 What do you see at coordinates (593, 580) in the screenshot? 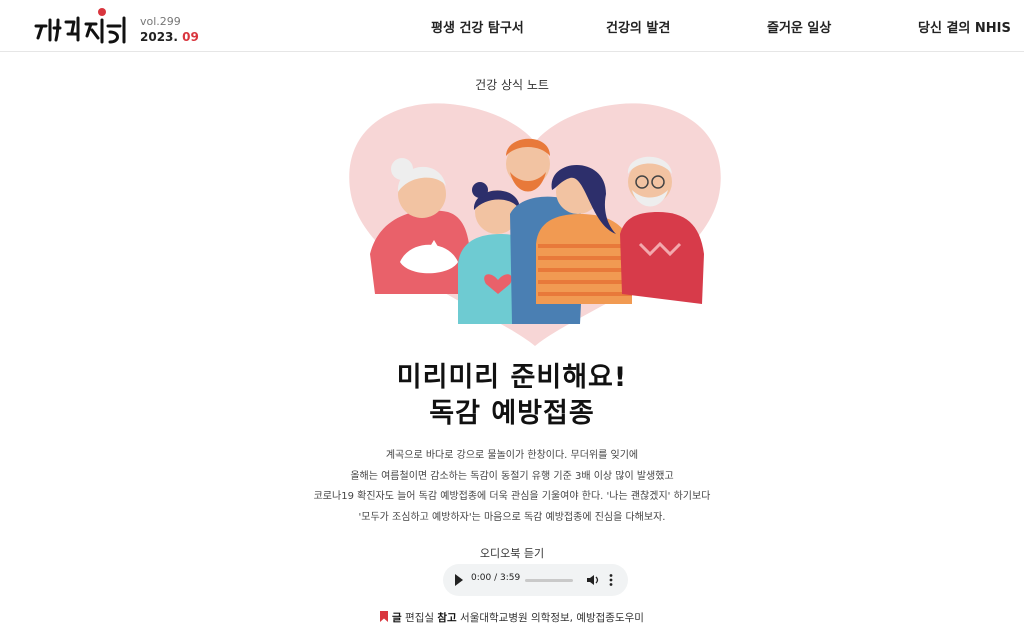
I see `volume-icon` at bounding box center [593, 580].